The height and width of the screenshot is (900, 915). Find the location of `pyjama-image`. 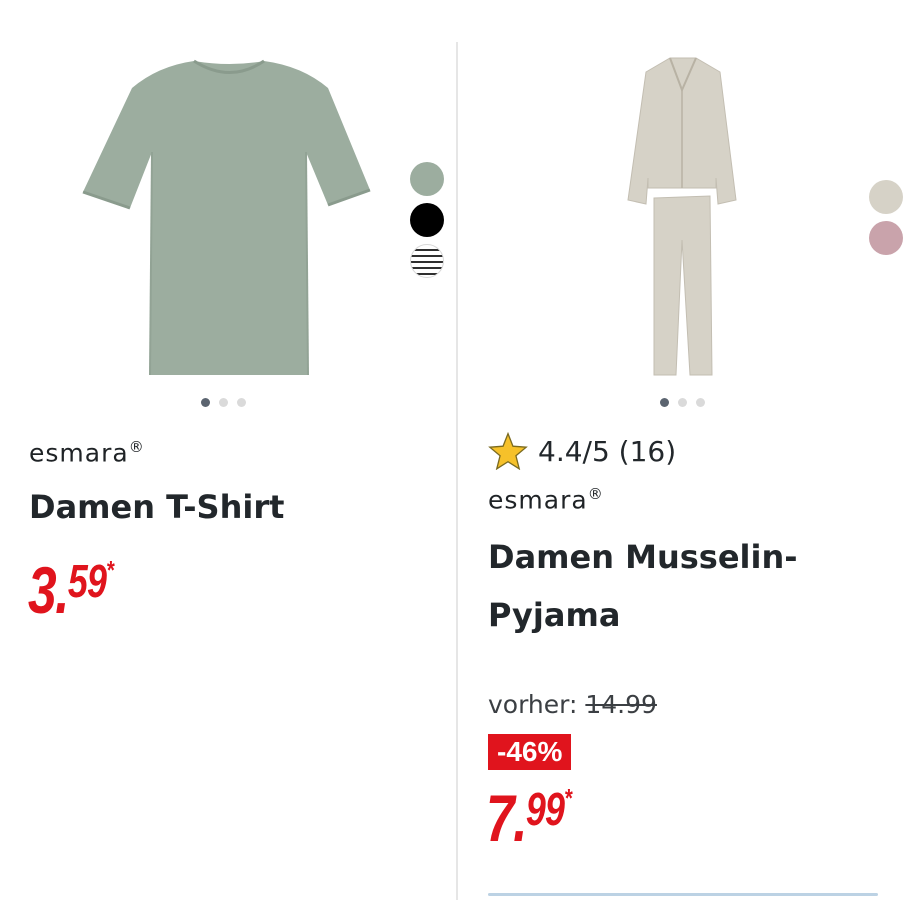

pyjama-image is located at coordinates (682, 216).